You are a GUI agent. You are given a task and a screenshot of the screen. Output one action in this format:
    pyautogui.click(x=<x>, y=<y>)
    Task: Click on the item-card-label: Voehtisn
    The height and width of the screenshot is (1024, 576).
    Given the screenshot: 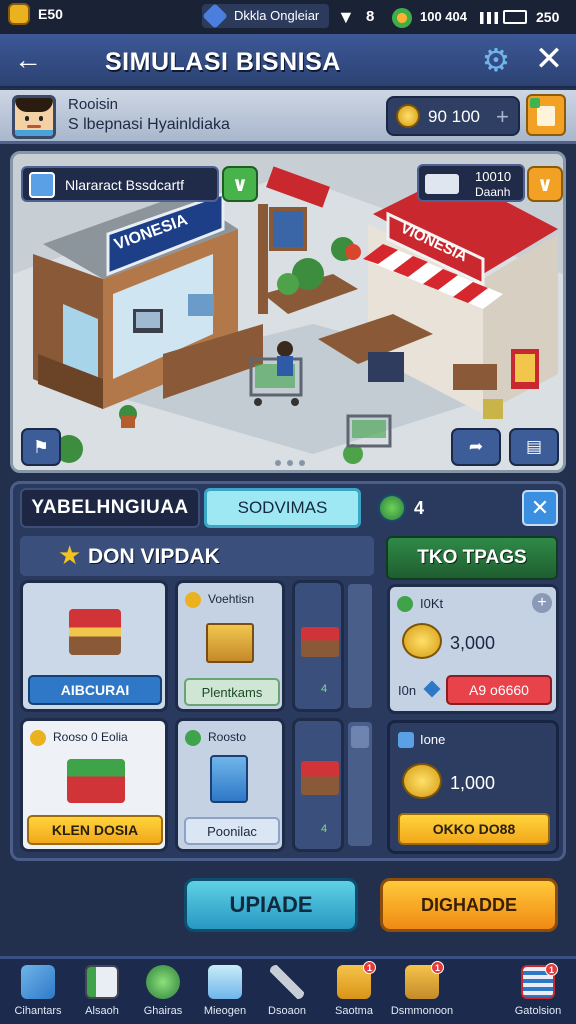 What is the action you would take?
    pyautogui.click(x=231, y=599)
    